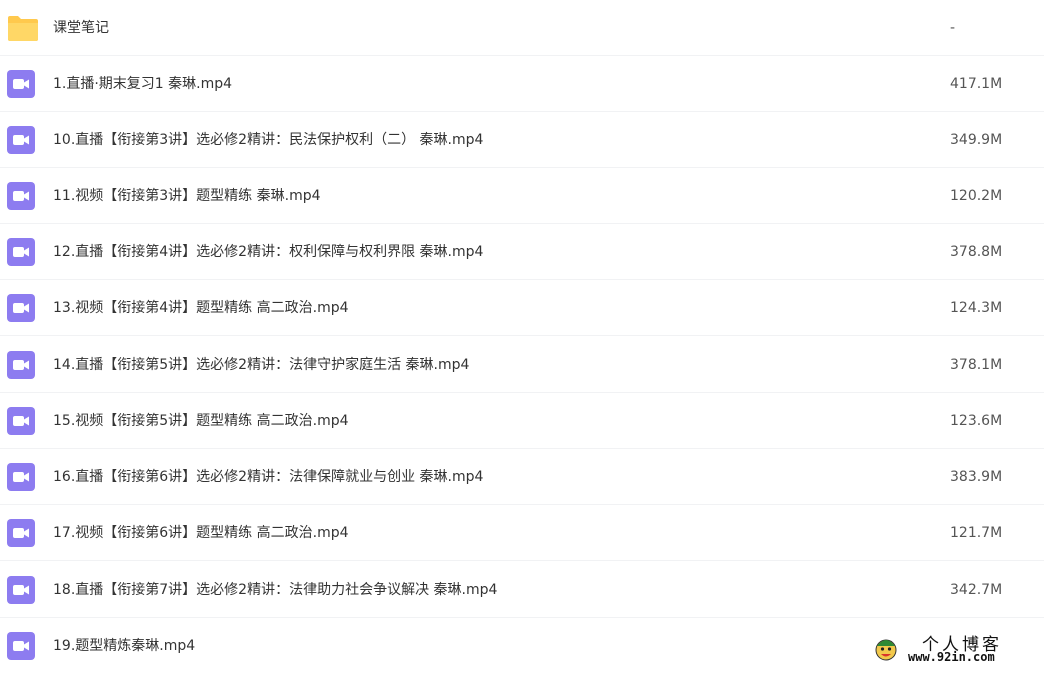 This screenshot has height=674, width=1044. Describe the element at coordinates (268, 252) in the screenshot. I see `file-name: 12.直播【衔接第4讲】选必修2精讲：权利保障与权利界限 秦琳.mp4` at that location.